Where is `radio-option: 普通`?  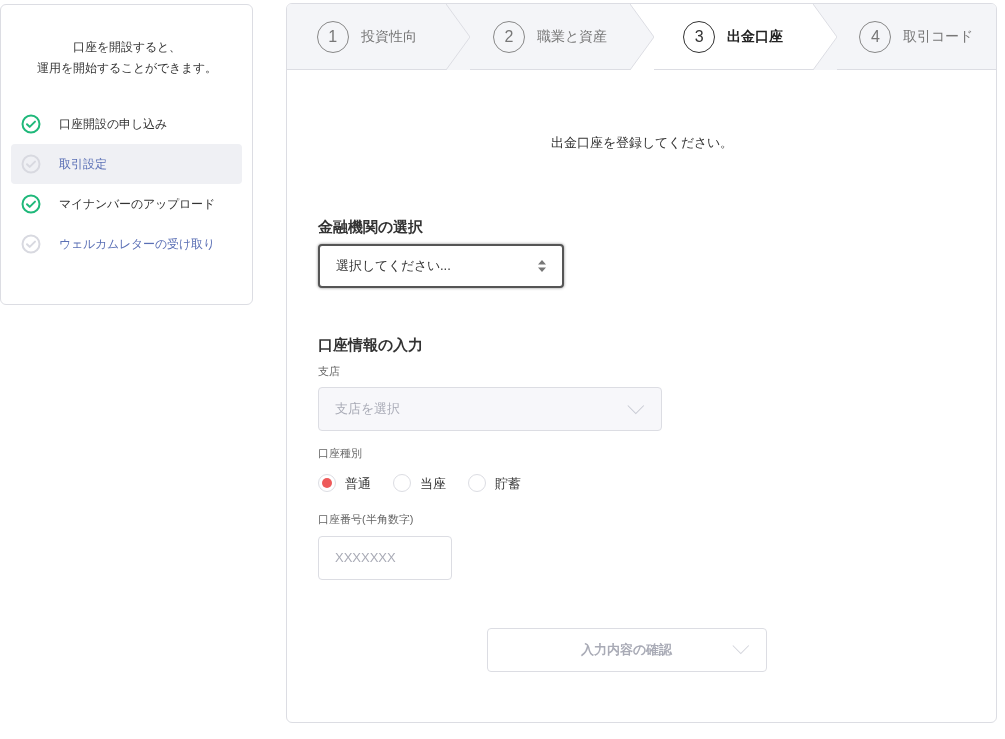
radio-option: 普通 is located at coordinates (344, 483).